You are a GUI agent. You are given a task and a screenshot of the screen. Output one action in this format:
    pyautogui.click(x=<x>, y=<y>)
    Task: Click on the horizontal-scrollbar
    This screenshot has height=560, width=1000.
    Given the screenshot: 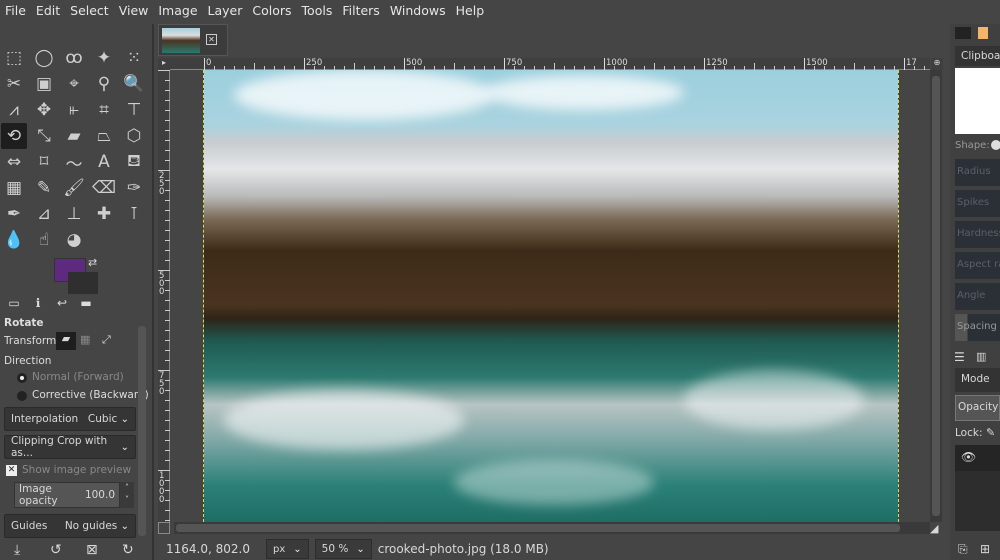 What is the action you would take?
    pyautogui.click(x=552, y=528)
    